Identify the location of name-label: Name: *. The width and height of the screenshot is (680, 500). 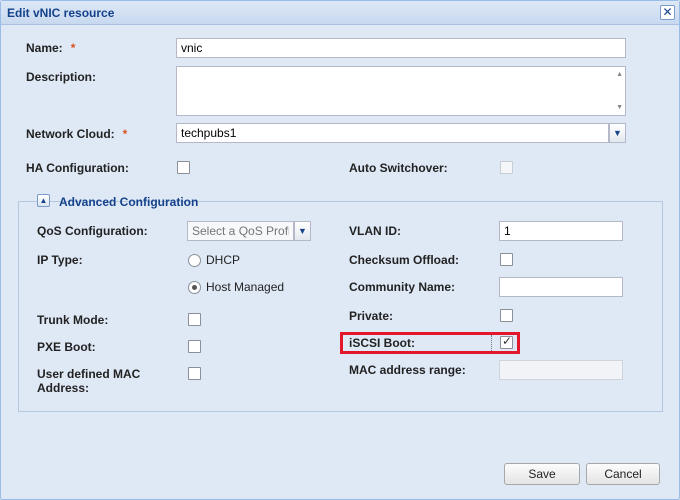
(50, 48).